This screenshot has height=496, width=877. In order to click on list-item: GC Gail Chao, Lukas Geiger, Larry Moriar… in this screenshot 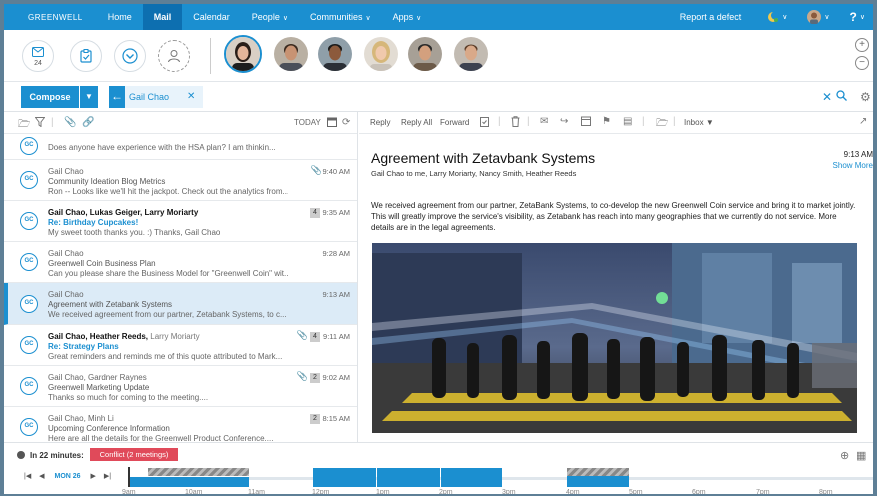, I will do `click(180, 221)`.